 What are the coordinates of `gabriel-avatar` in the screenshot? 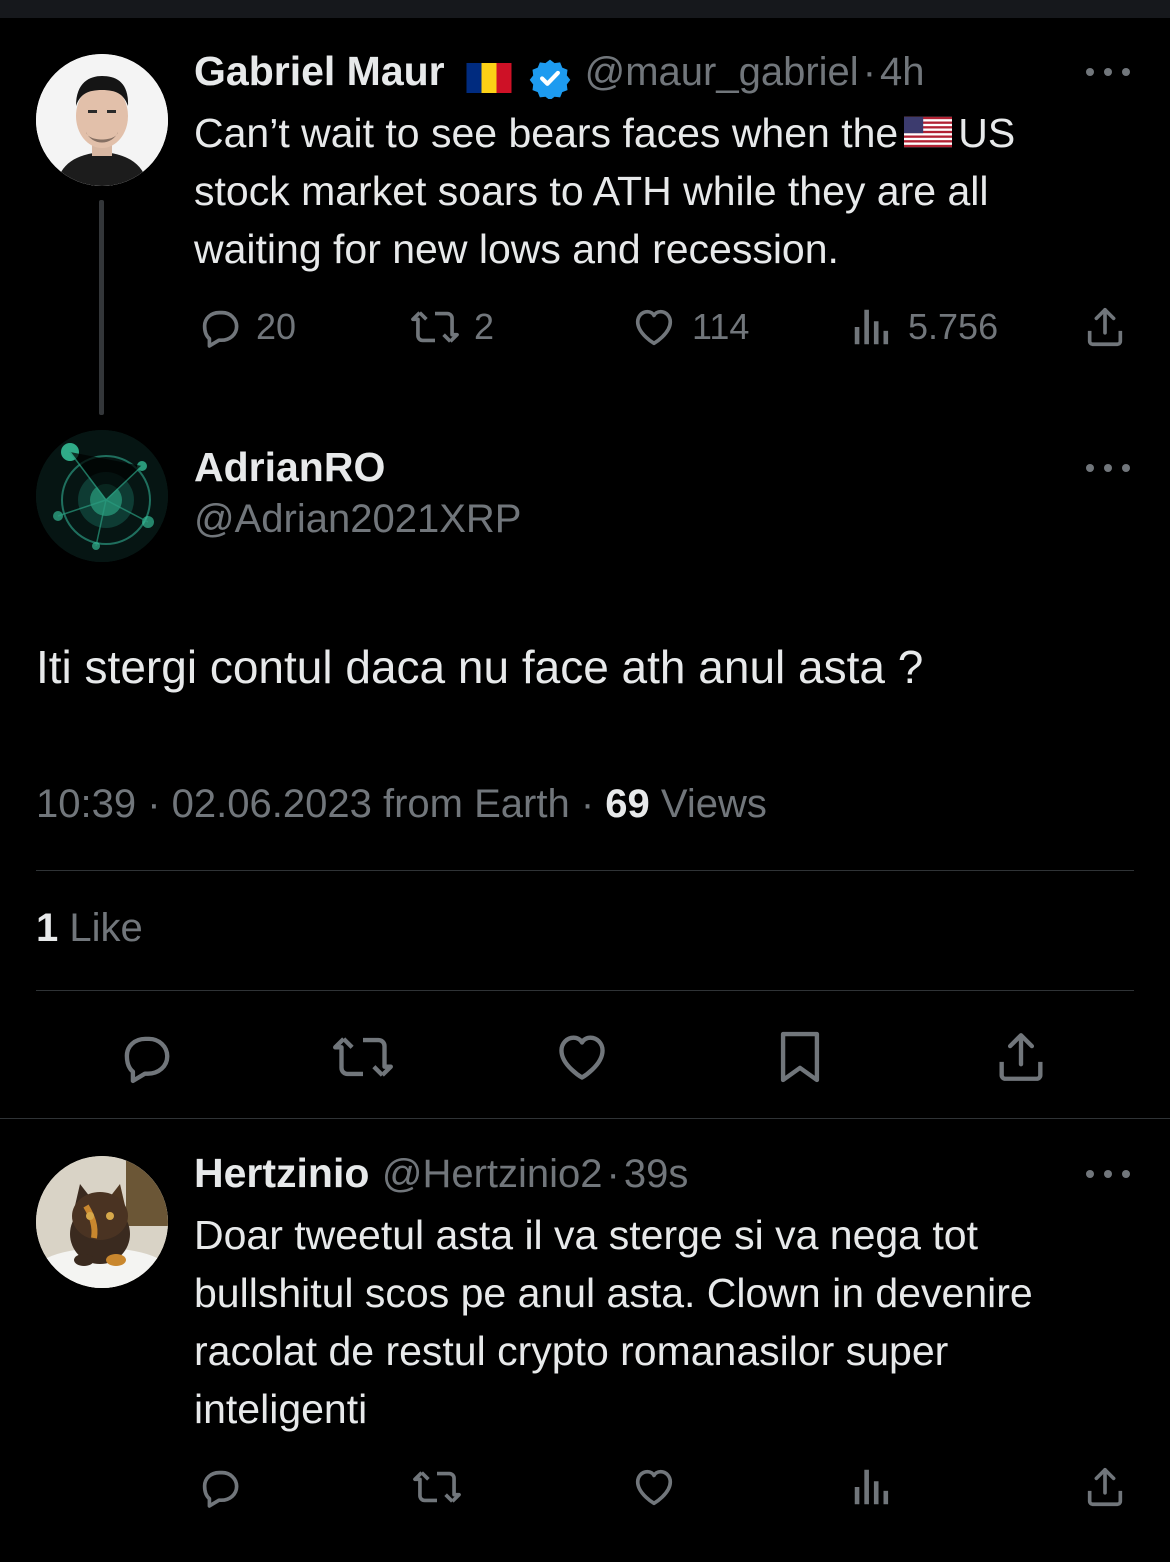 It's located at (102, 120).